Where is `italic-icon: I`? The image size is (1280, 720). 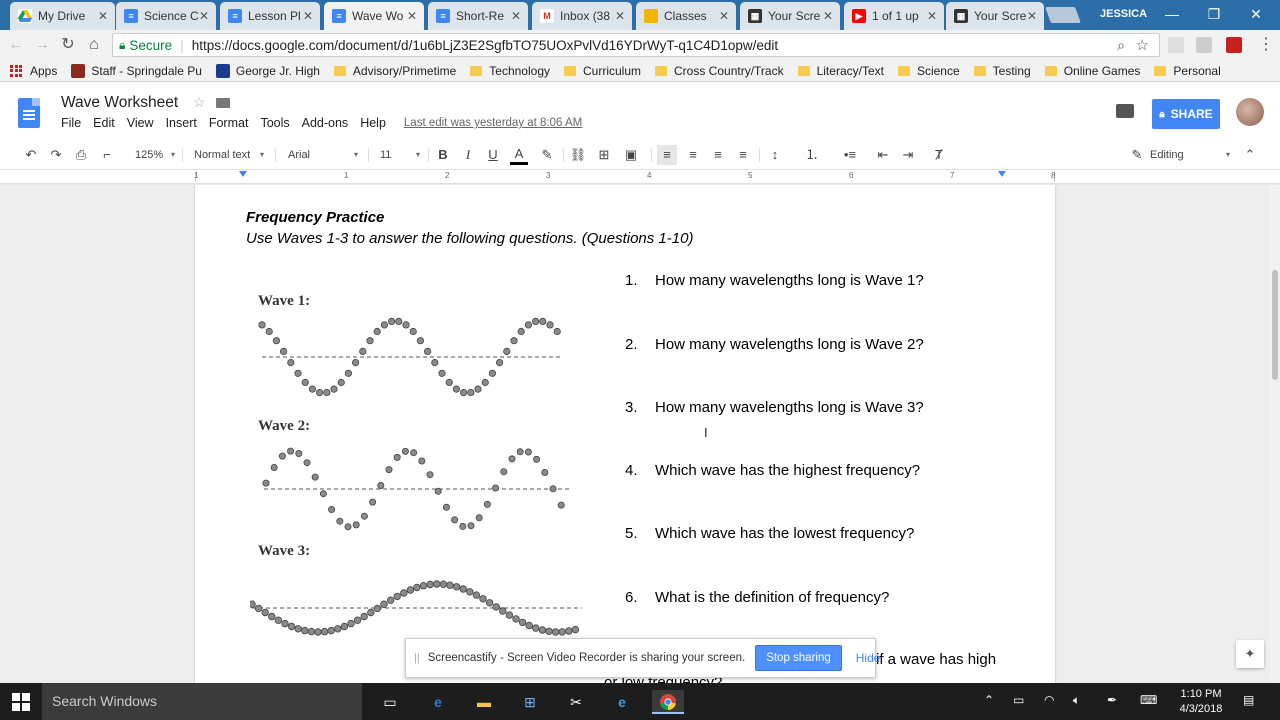 italic-icon: I is located at coordinates (468, 155).